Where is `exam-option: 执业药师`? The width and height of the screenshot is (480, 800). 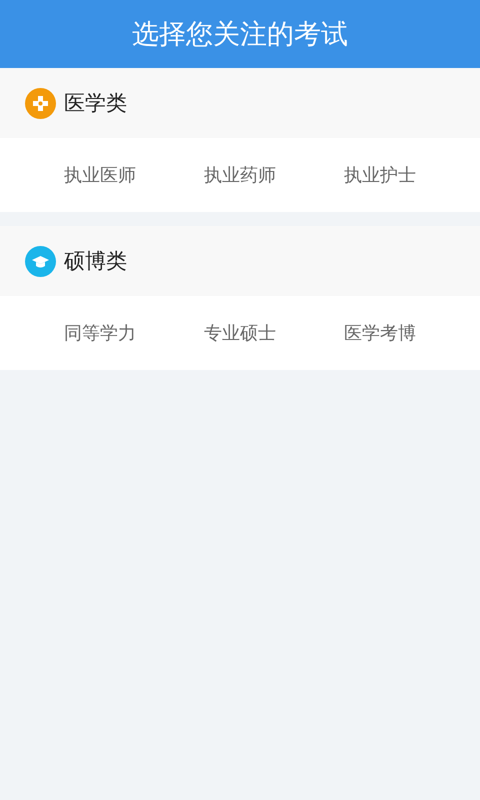
exam-option: 执业药师 is located at coordinates (240, 175).